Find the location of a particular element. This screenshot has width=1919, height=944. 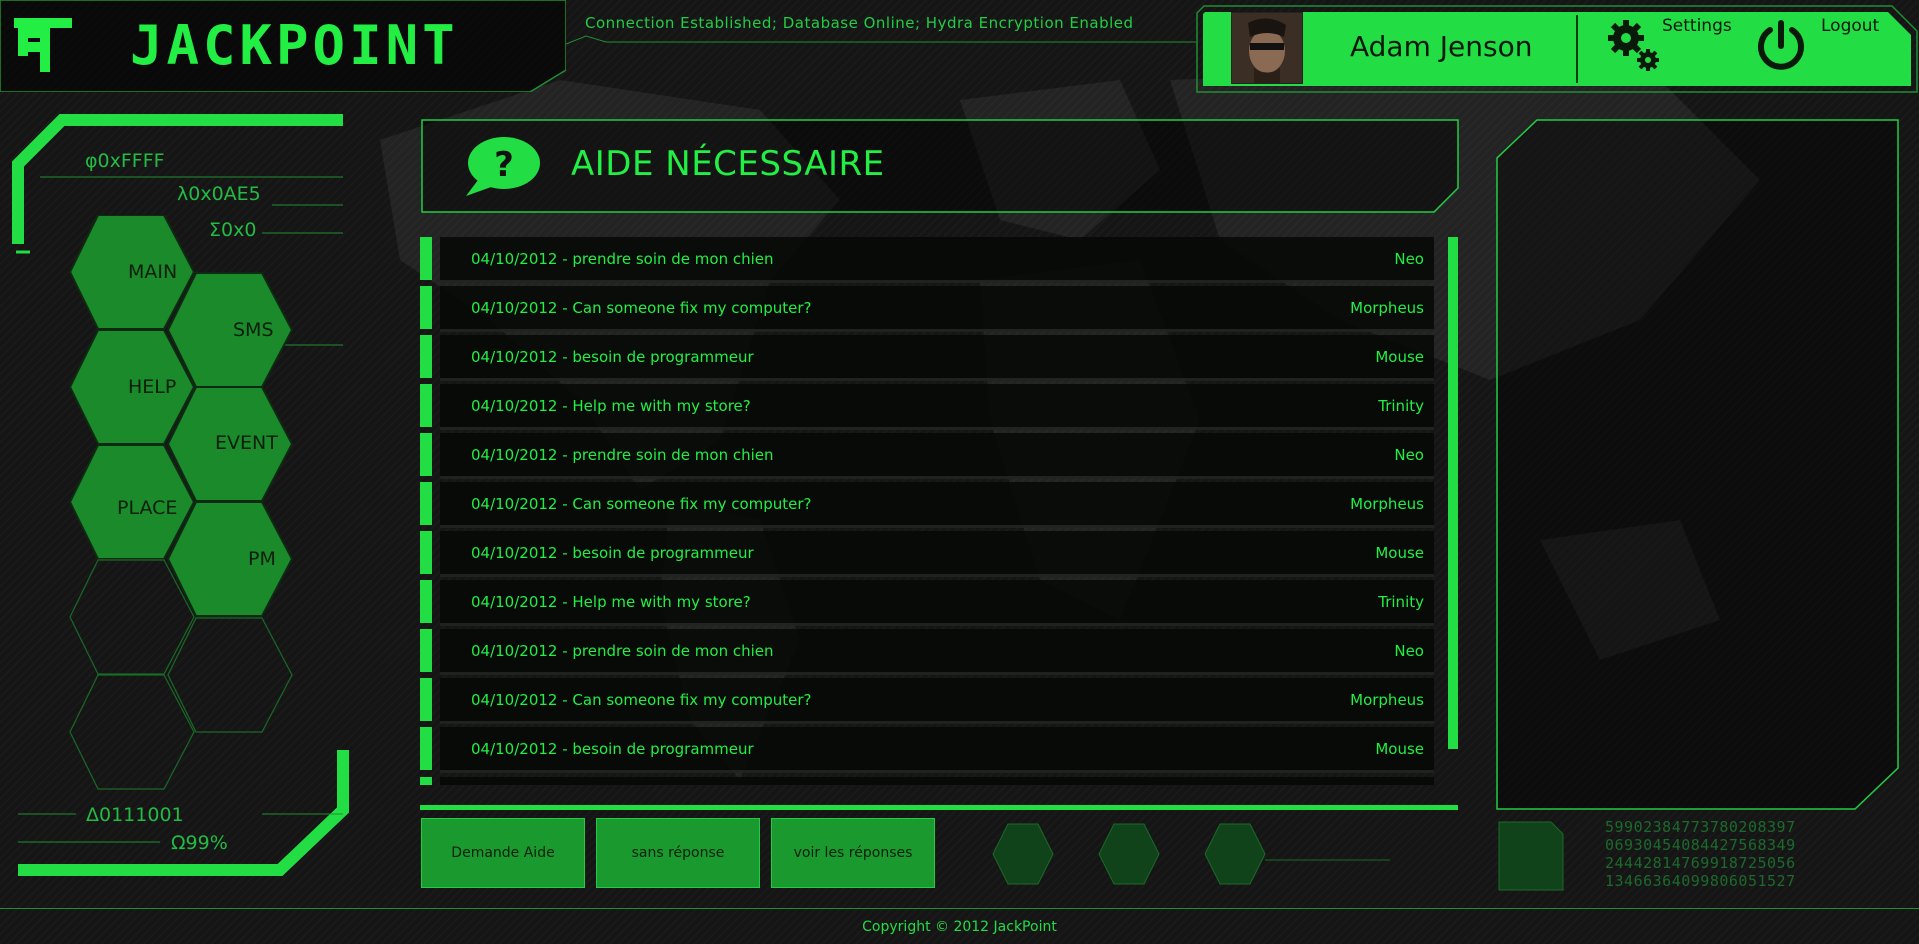

code-readout-1: φ0xFFFF is located at coordinates (125, 161).